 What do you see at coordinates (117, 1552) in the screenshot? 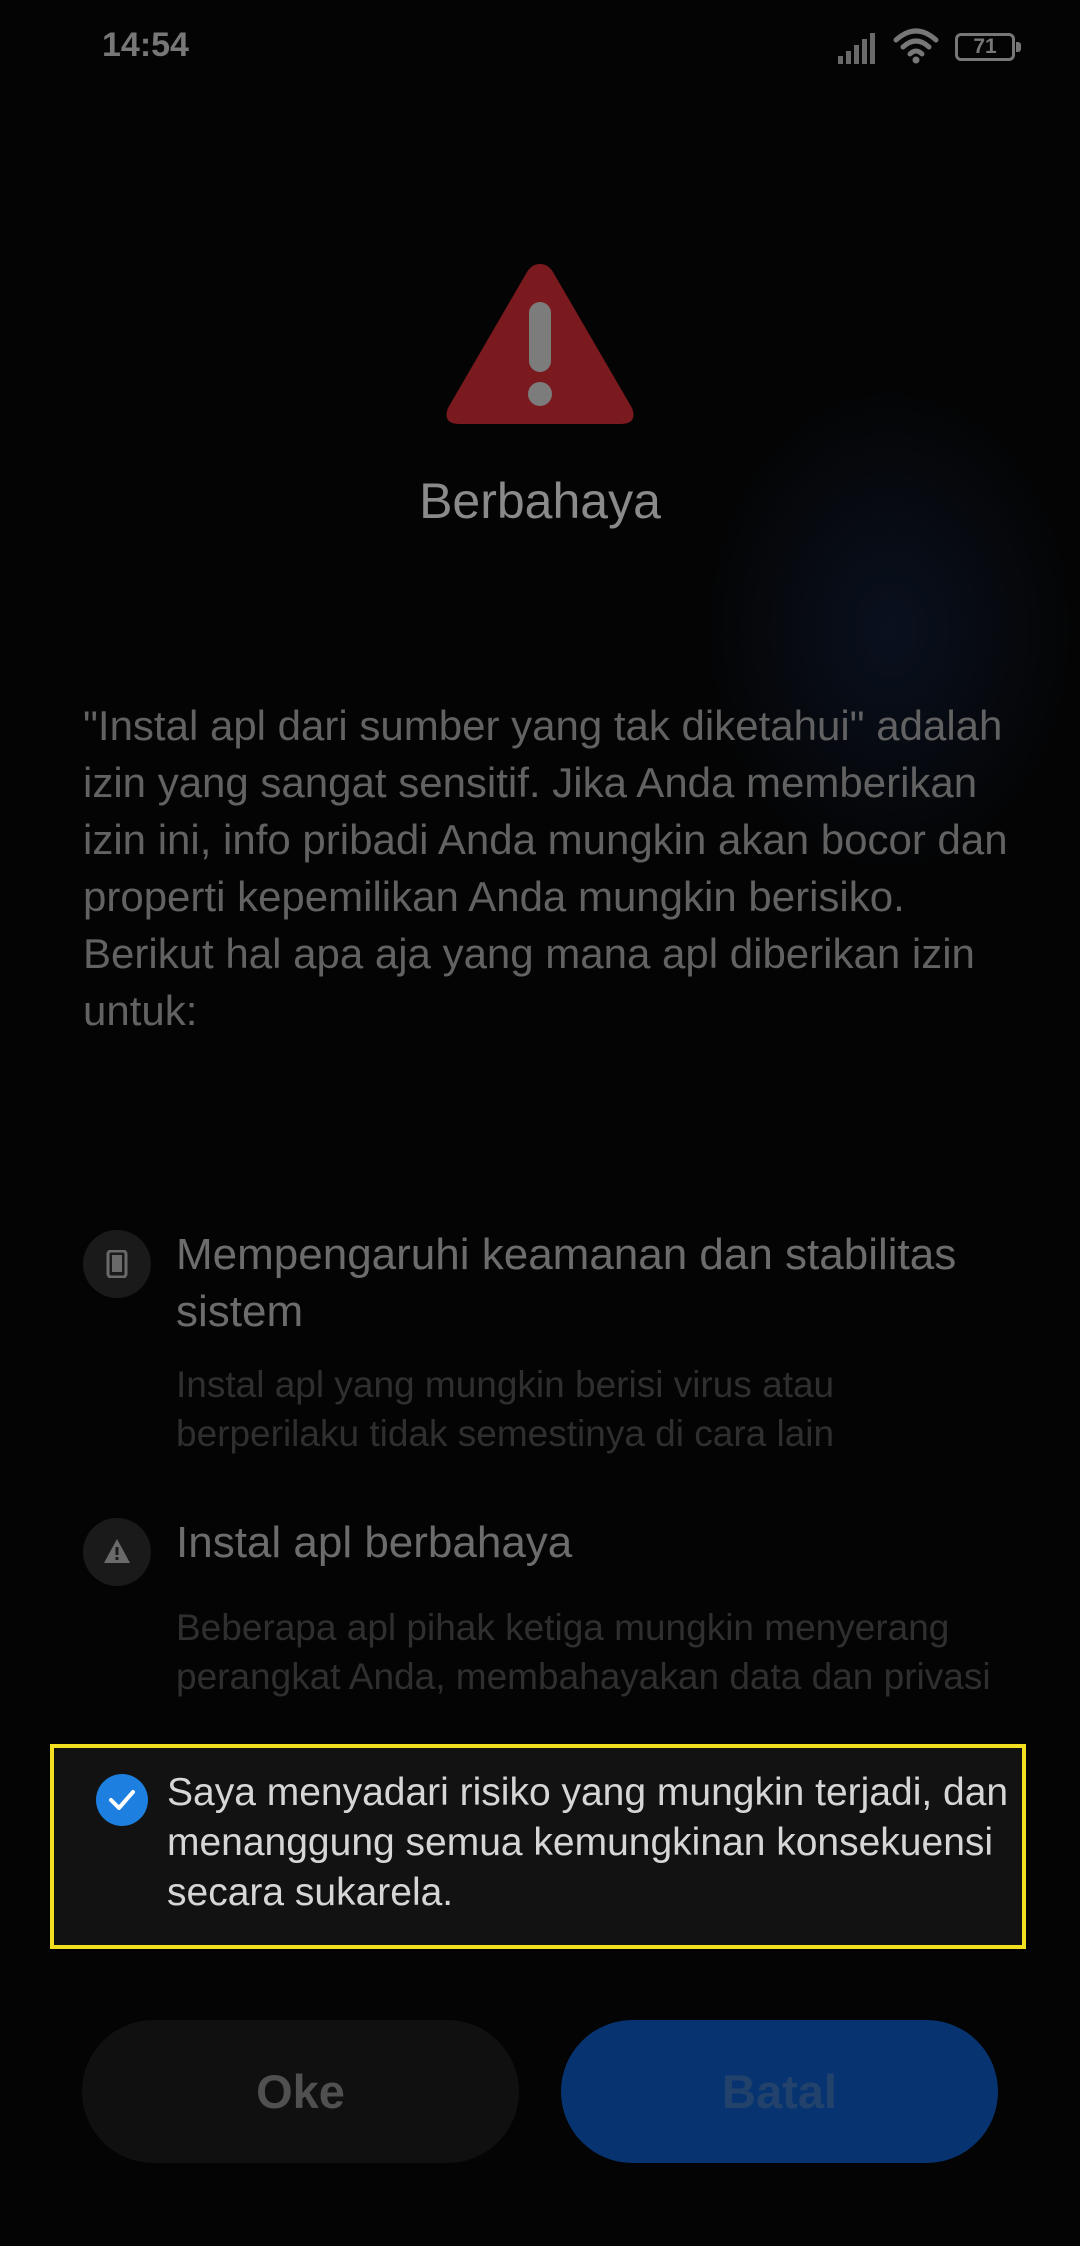
I see `warning-small-icon` at bounding box center [117, 1552].